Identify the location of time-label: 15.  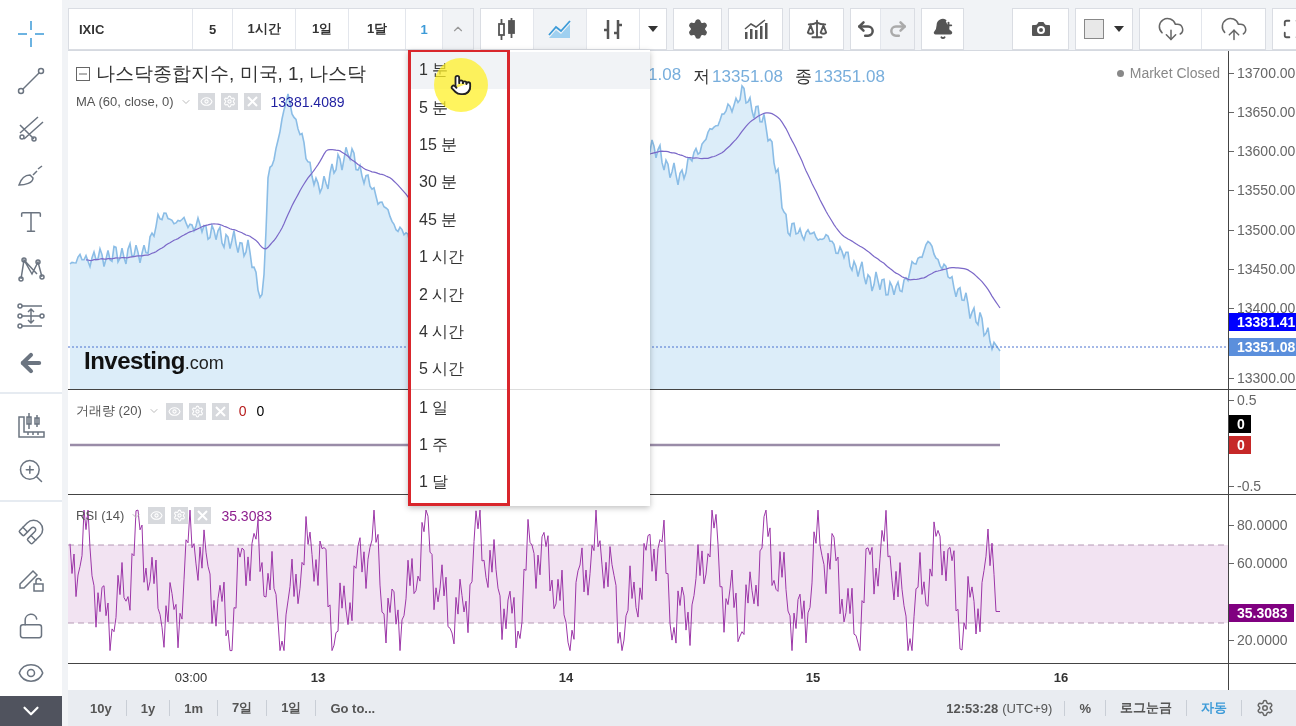
(813, 677).